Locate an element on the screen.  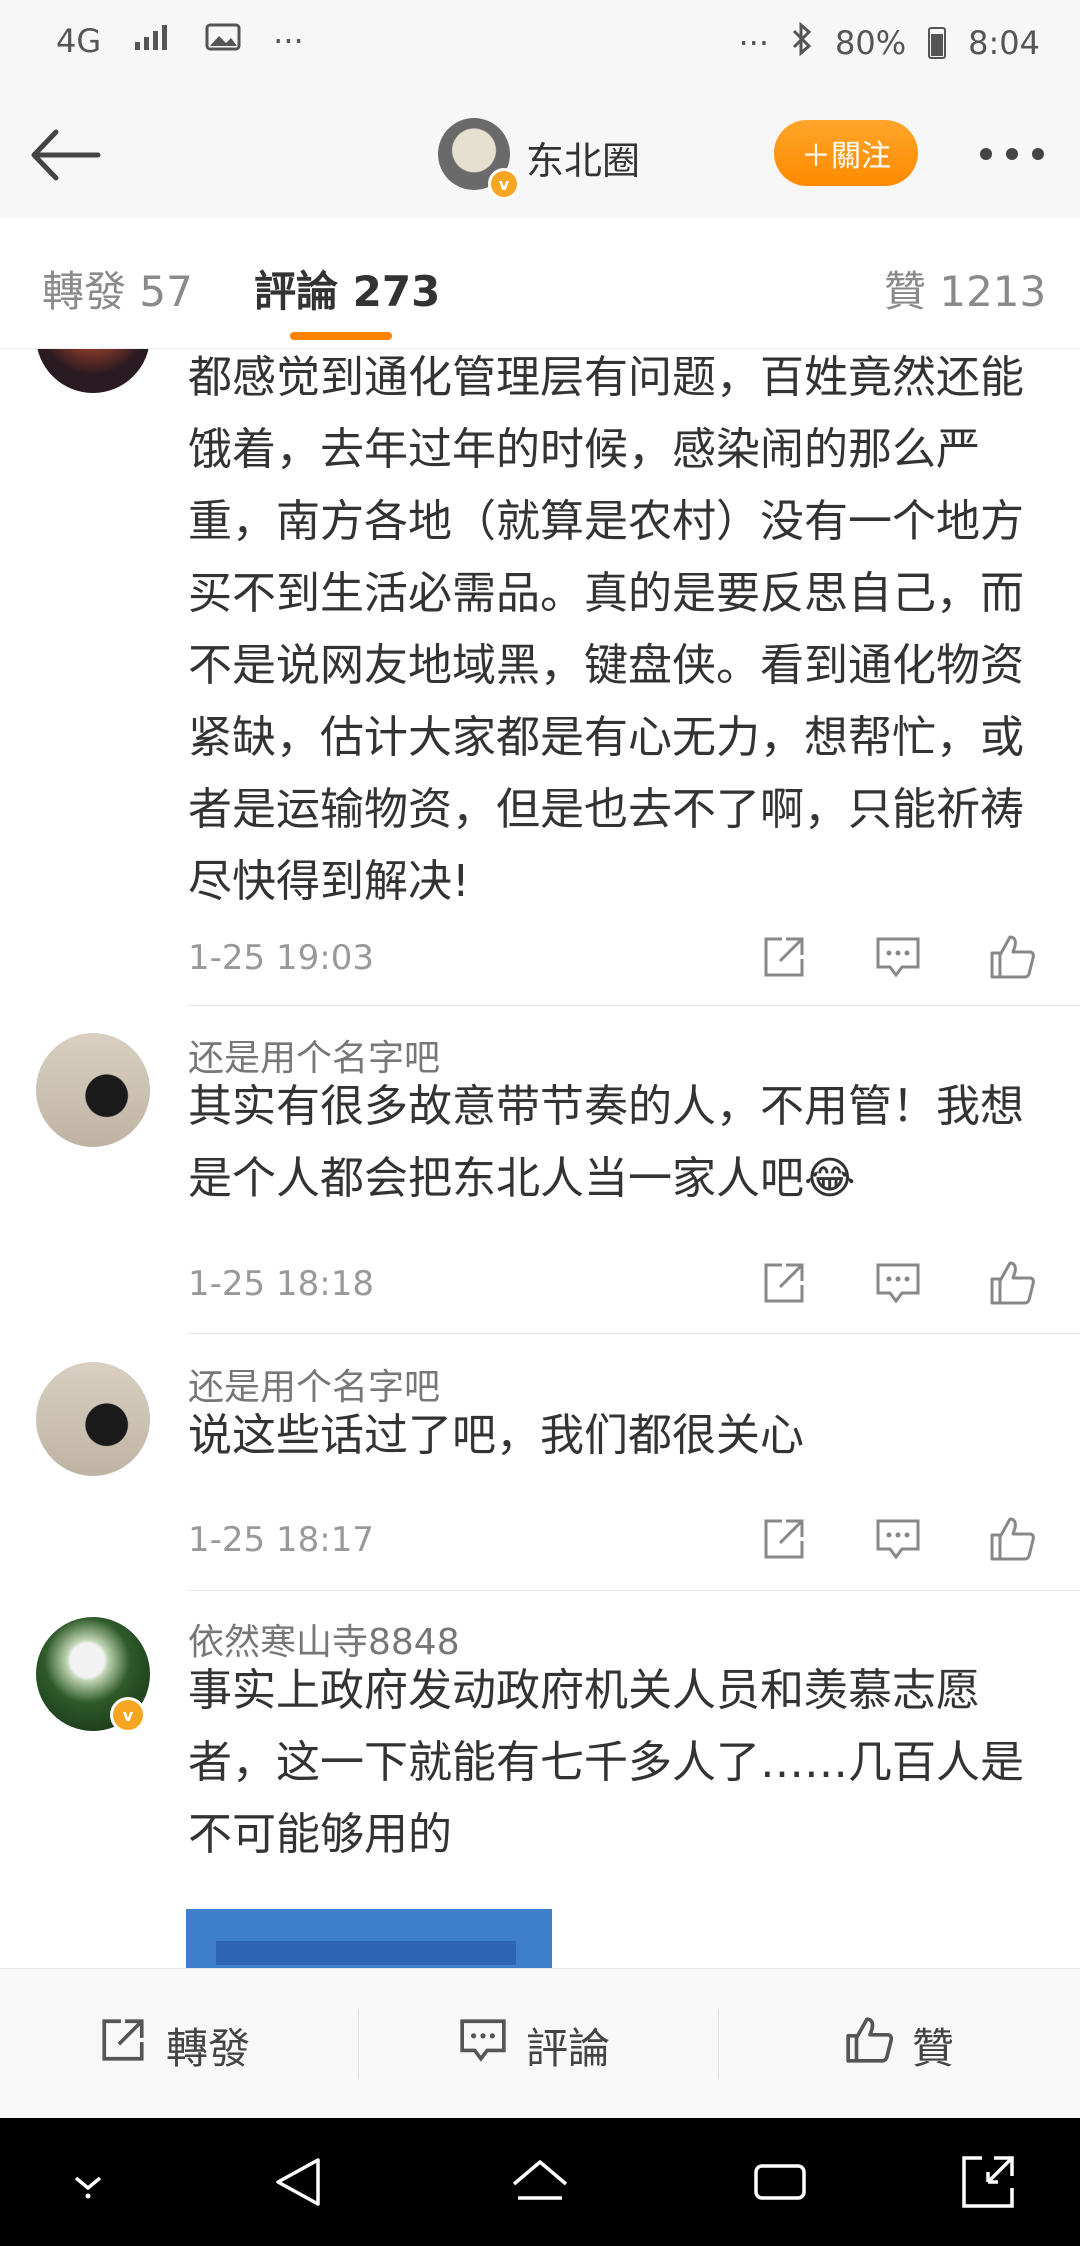
comment-time: 1-25 18:18 is located at coordinates (281, 1284).